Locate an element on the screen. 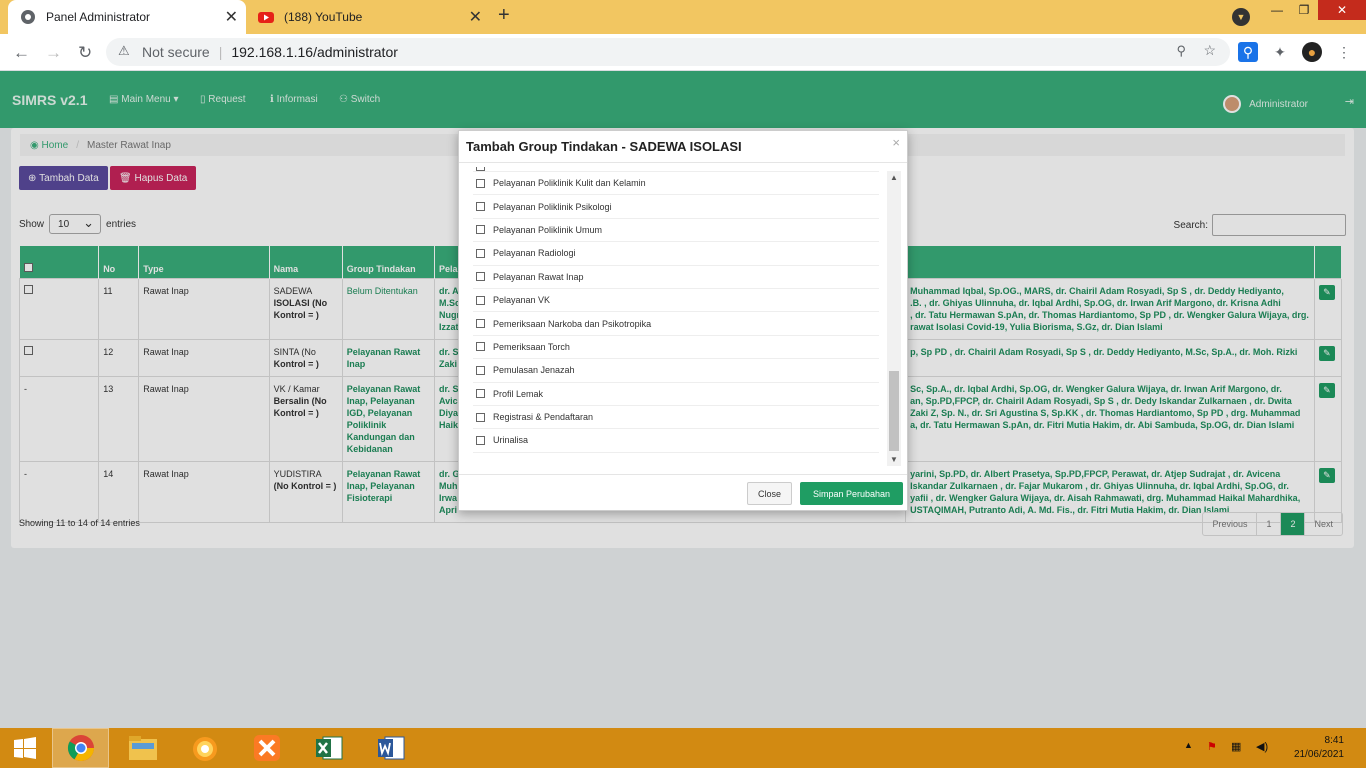  tab-title: (188) YouTube is located at coordinates (323, 17).